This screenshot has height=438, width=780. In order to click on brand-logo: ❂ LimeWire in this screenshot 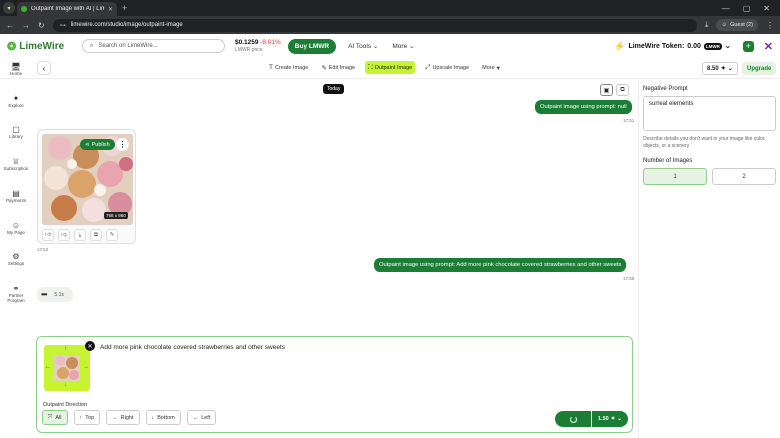, I will do `click(43, 46)`.